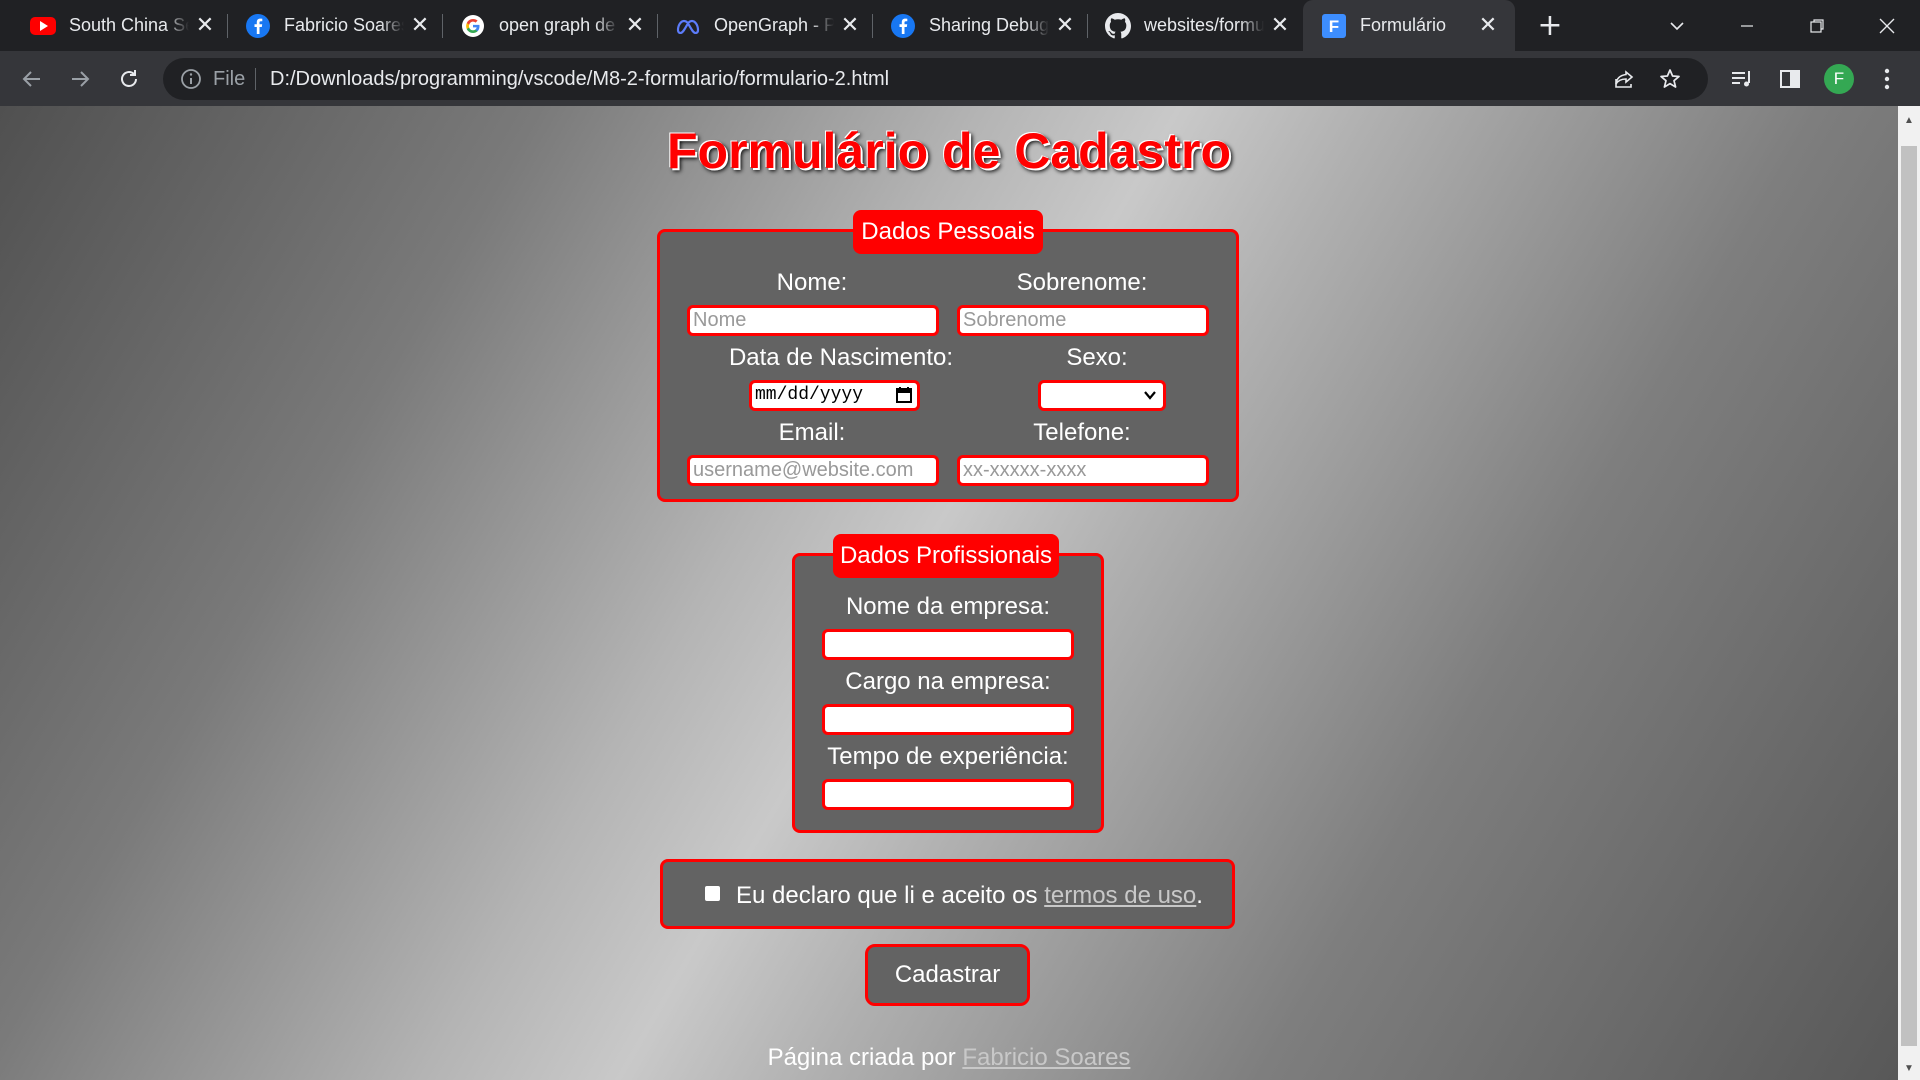 The image size is (1920, 1080). I want to click on restore-icon, so click(1817, 25).